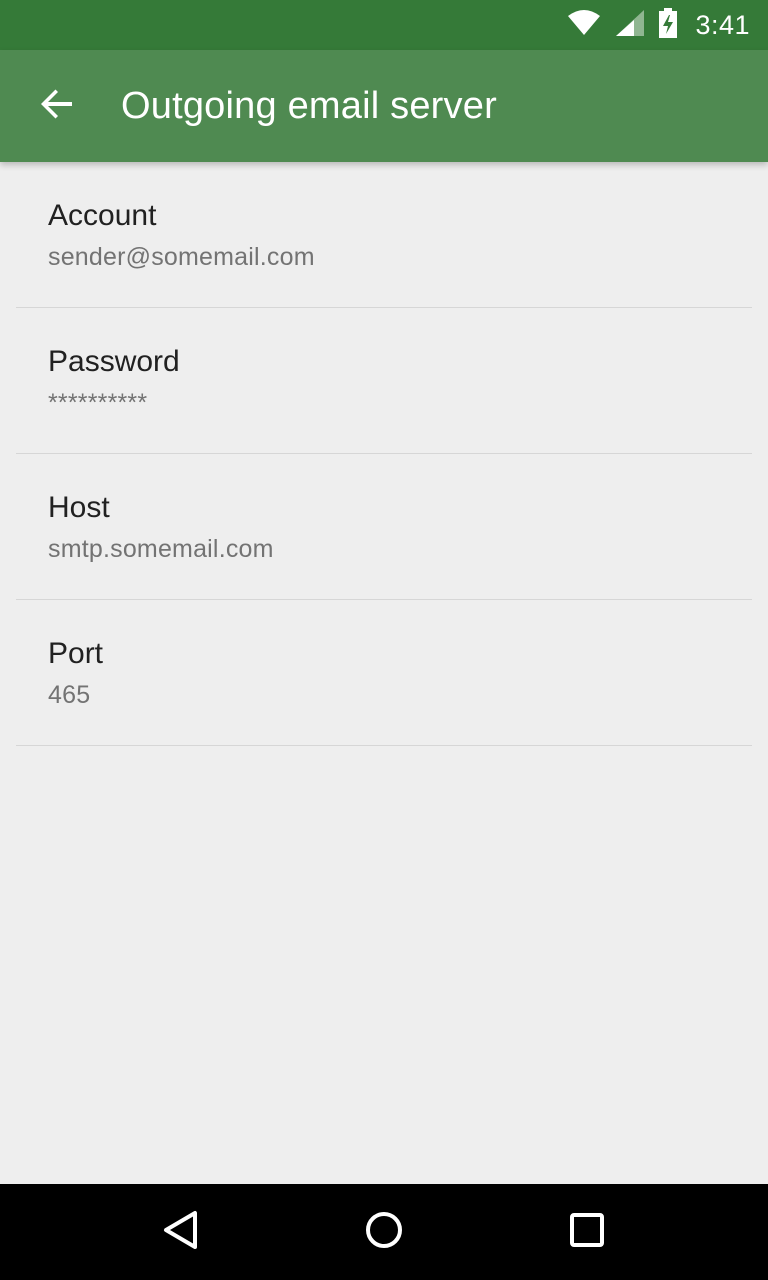 The width and height of the screenshot is (768, 1280). I want to click on status-icons: 3:41, so click(658, 25).